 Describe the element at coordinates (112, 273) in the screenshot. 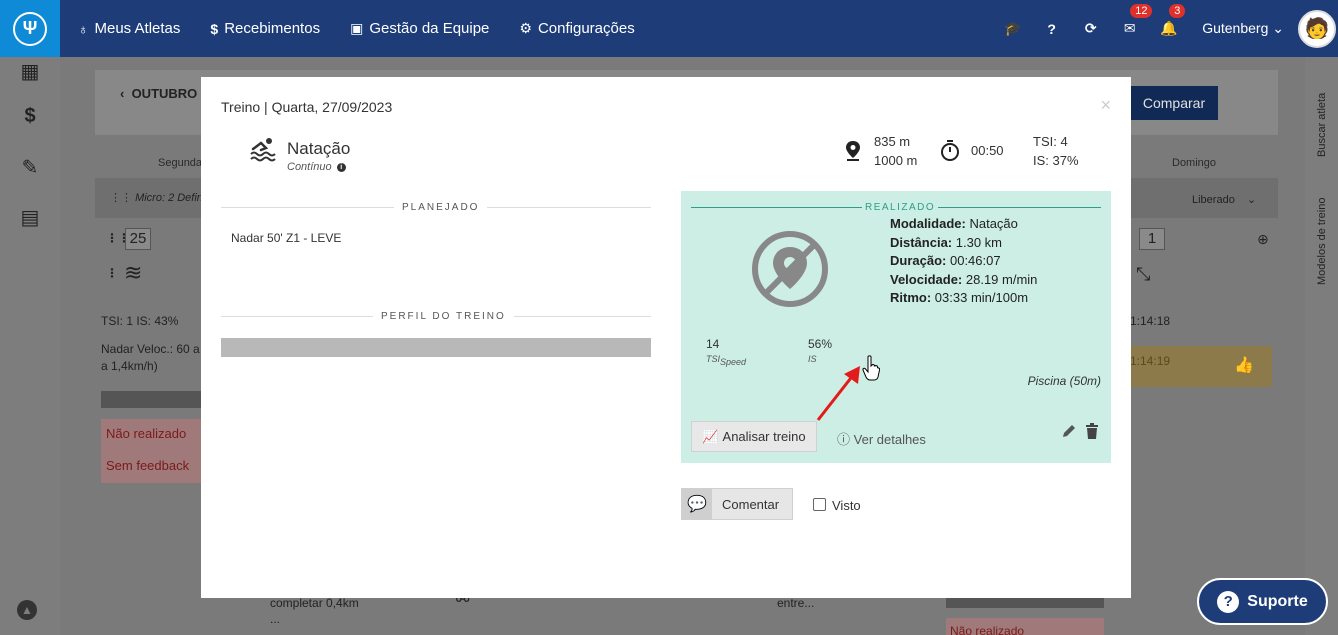

I see `drag-handle-icon: ⋮` at that location.